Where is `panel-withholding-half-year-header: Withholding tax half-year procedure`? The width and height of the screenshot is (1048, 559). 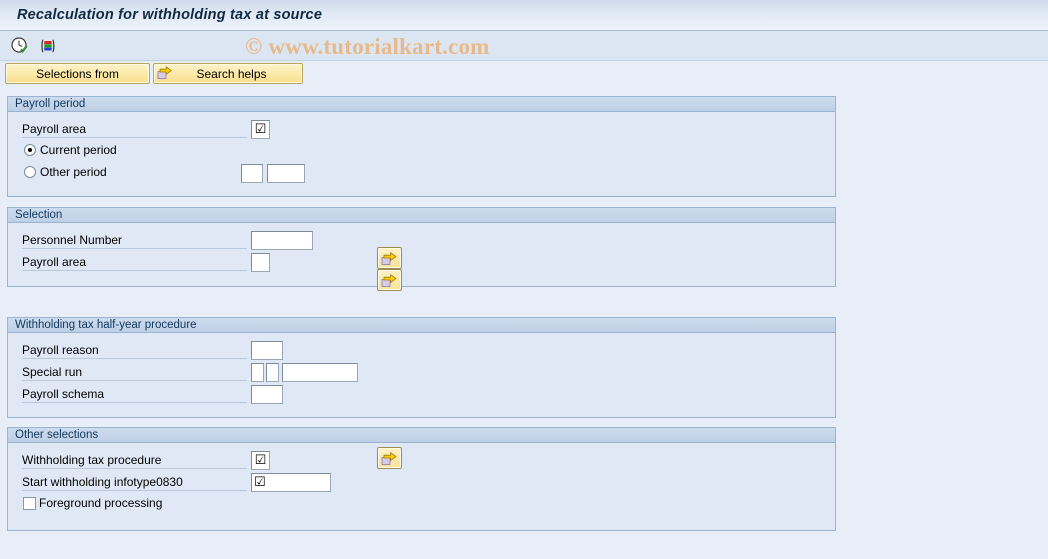 panel-withholding-half-year-header: Withholding tax half-year procedure is located at coordinates (421, 325).